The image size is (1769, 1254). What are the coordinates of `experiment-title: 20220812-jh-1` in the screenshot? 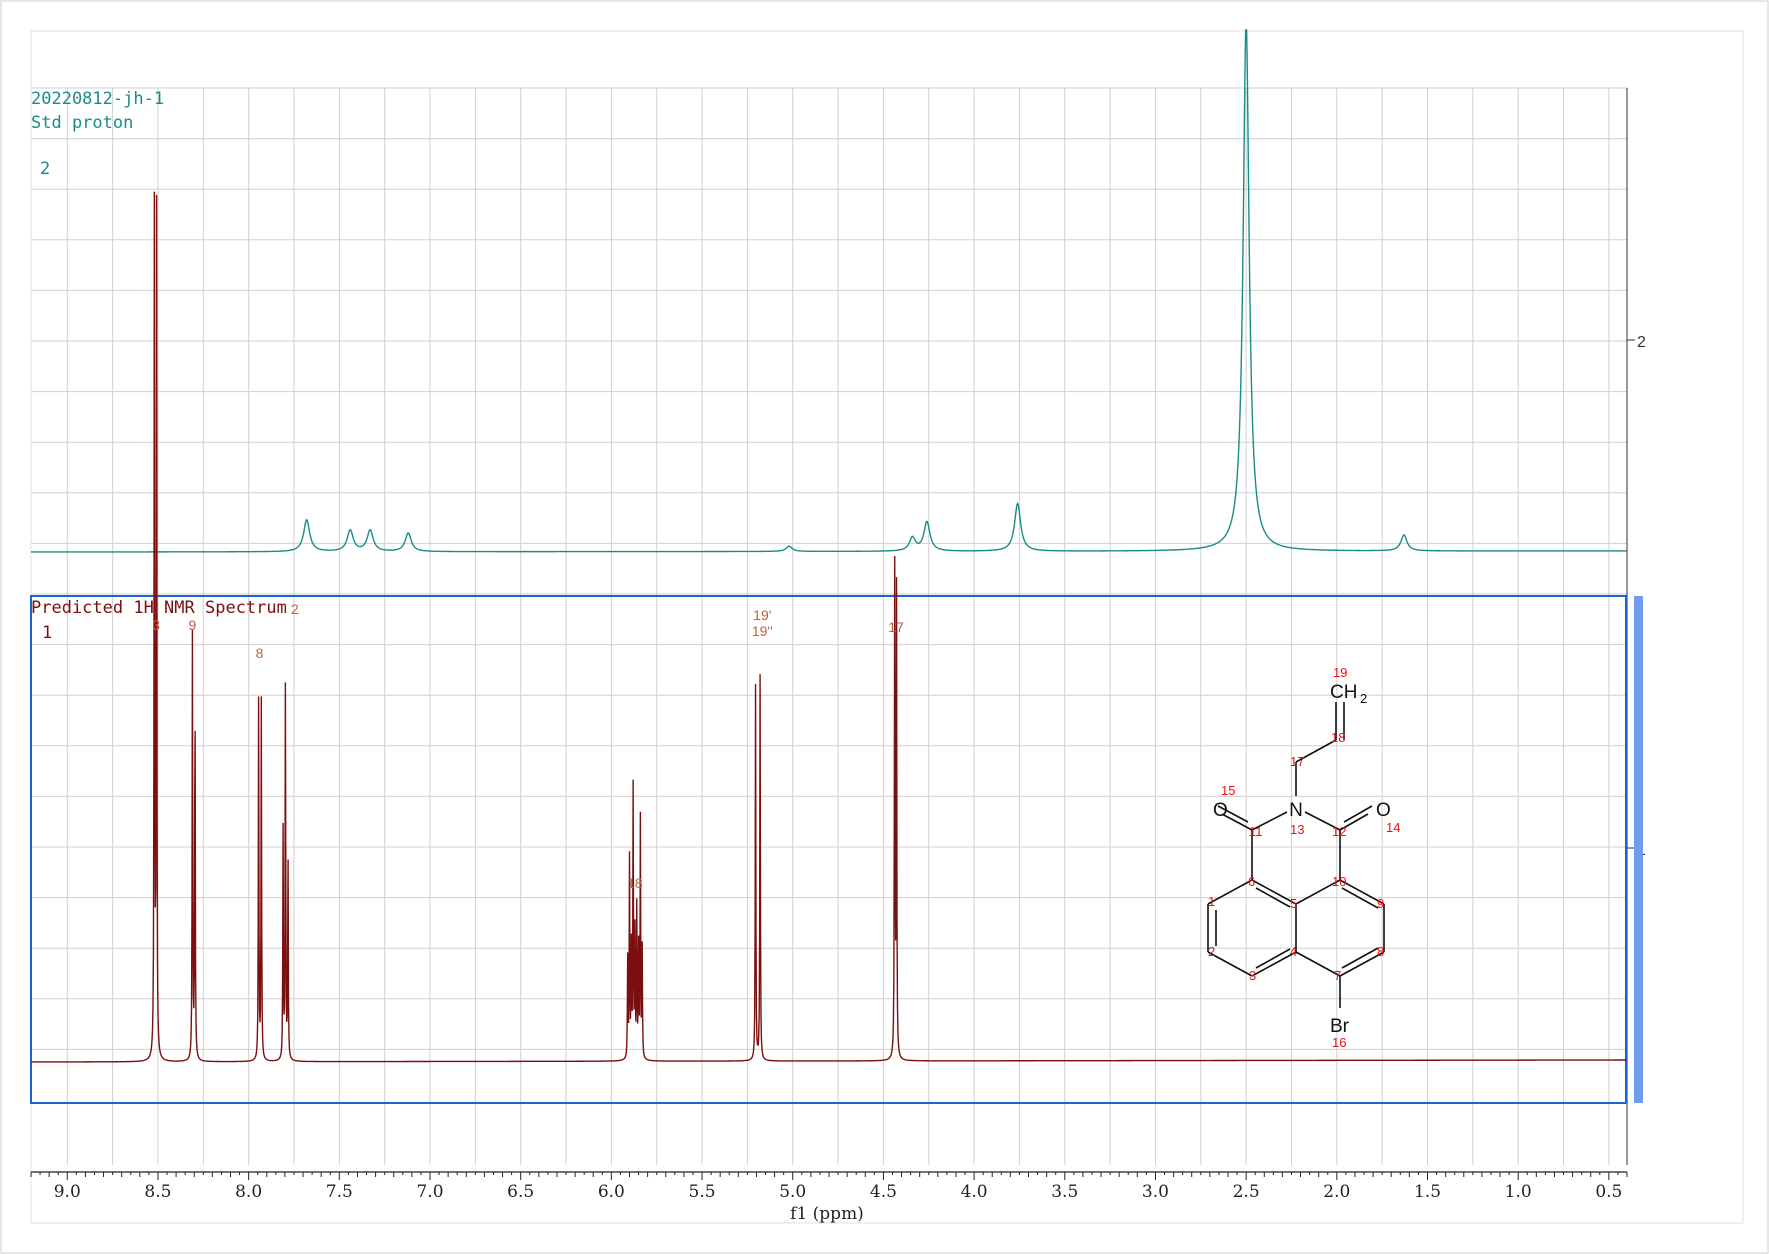 It's located at (97, 99).